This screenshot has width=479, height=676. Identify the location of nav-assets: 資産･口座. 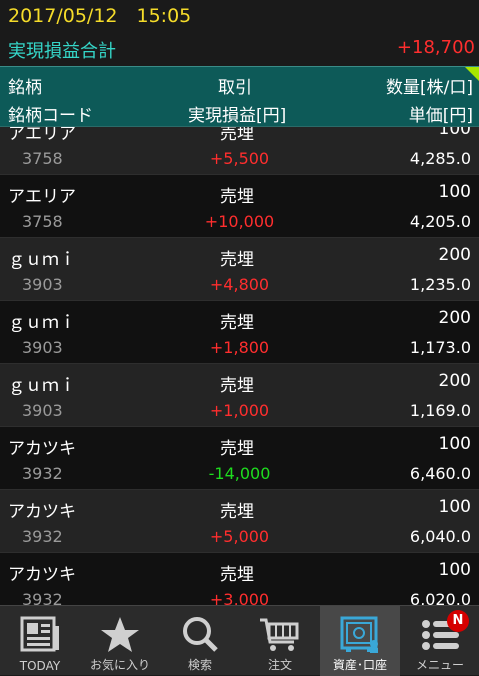
(360, 641).